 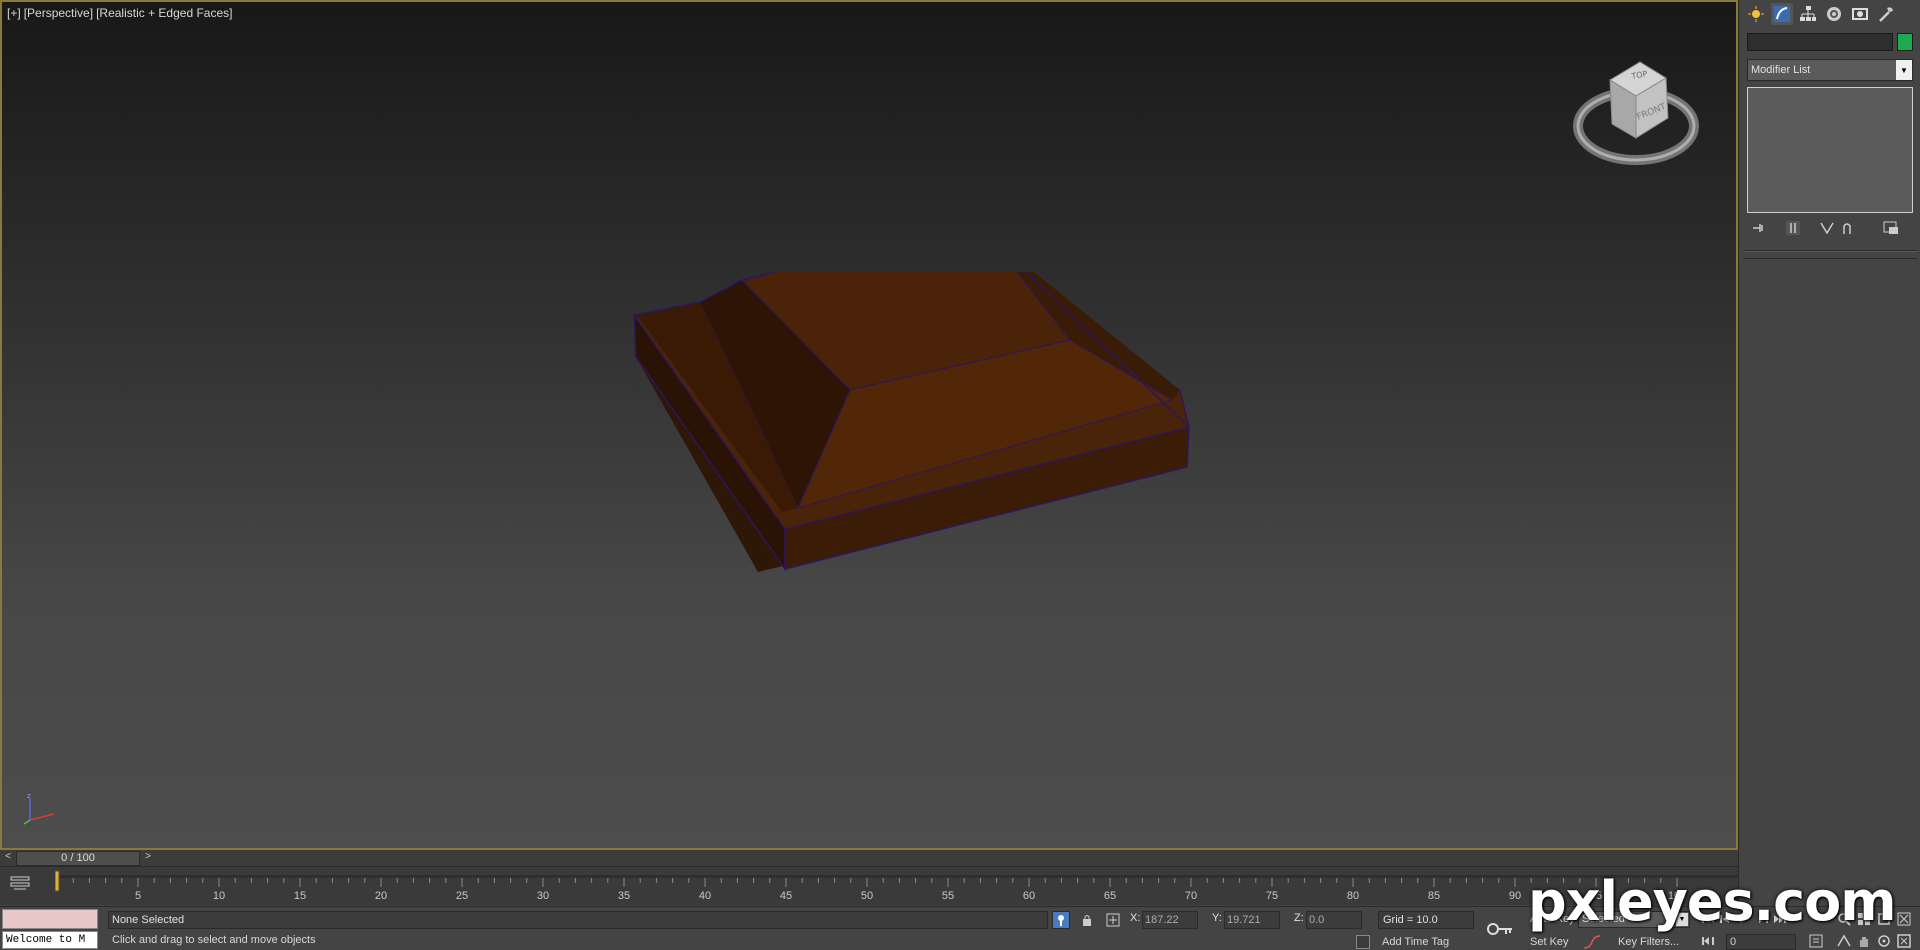 What do you see at coordinates (1847, 228) in the screenshot?
I see `remove-modifier-icon` at bounding box center [1847, 228].